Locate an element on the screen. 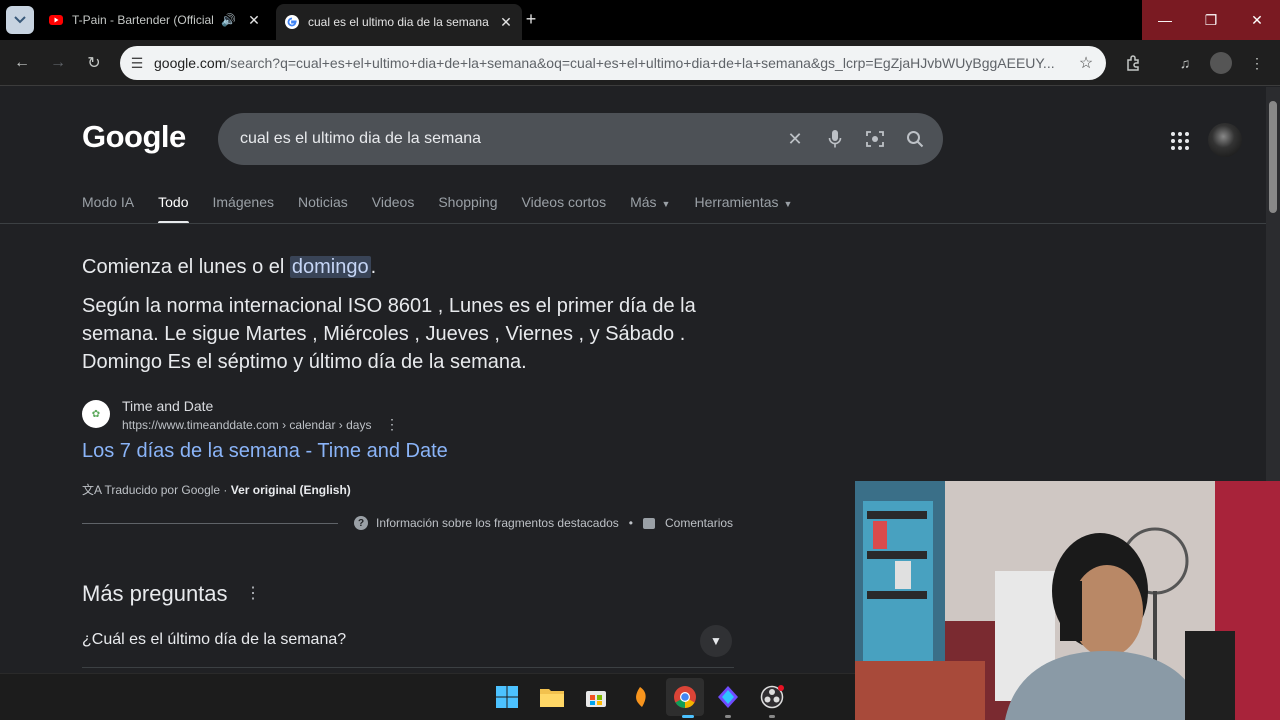 The width and height of the screenshot is (1280, 720). browser-profile-button is located at coordinates (20, 20).